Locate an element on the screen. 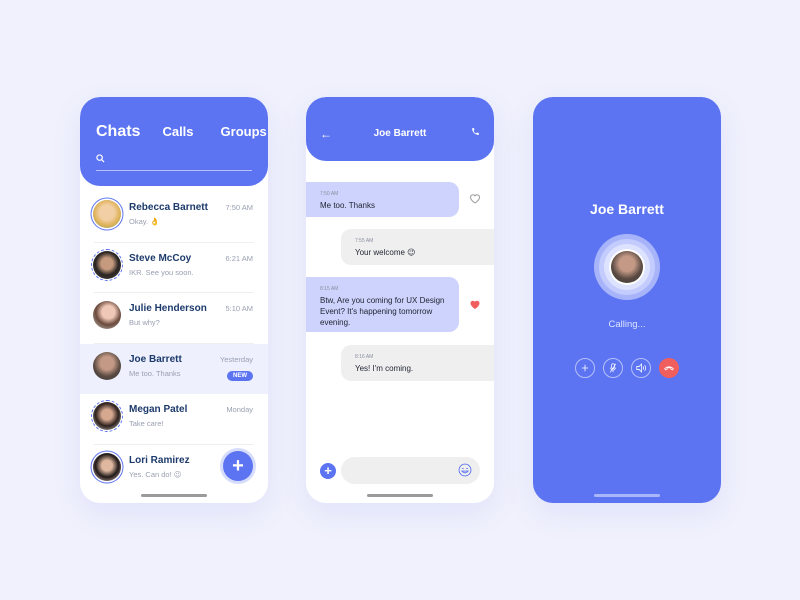 The width and height of the screenshot is (800, 600). message-time: 7:50 AM is located at coordinates (329, 194).